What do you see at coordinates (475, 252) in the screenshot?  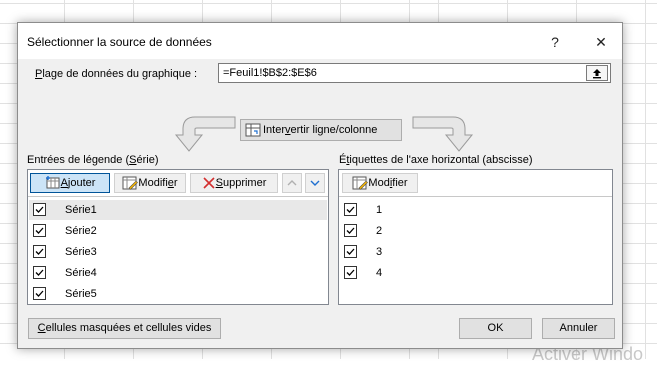 I see `list-item: 3` at bounding box center [475, 252].